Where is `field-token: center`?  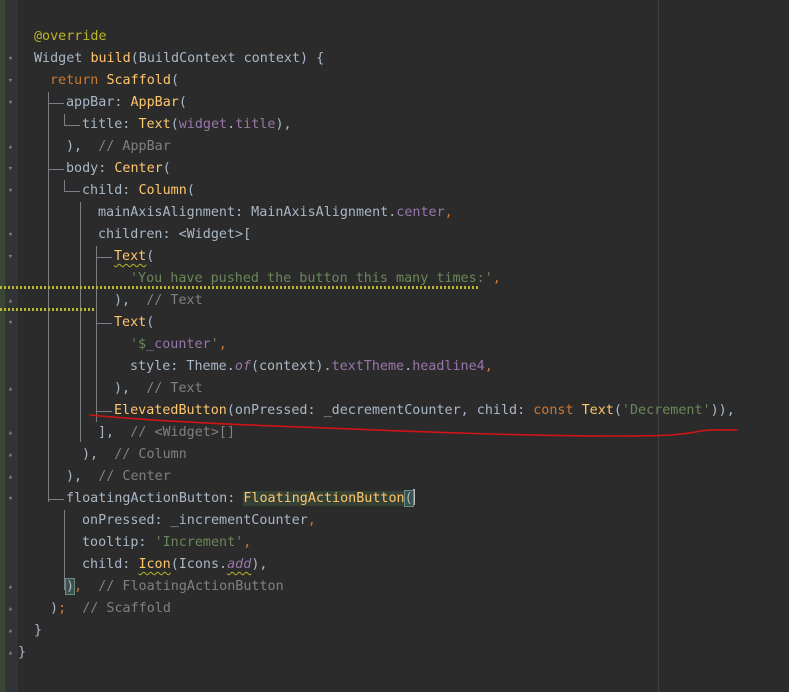
field-token: center is located at coordinates (420, 212).